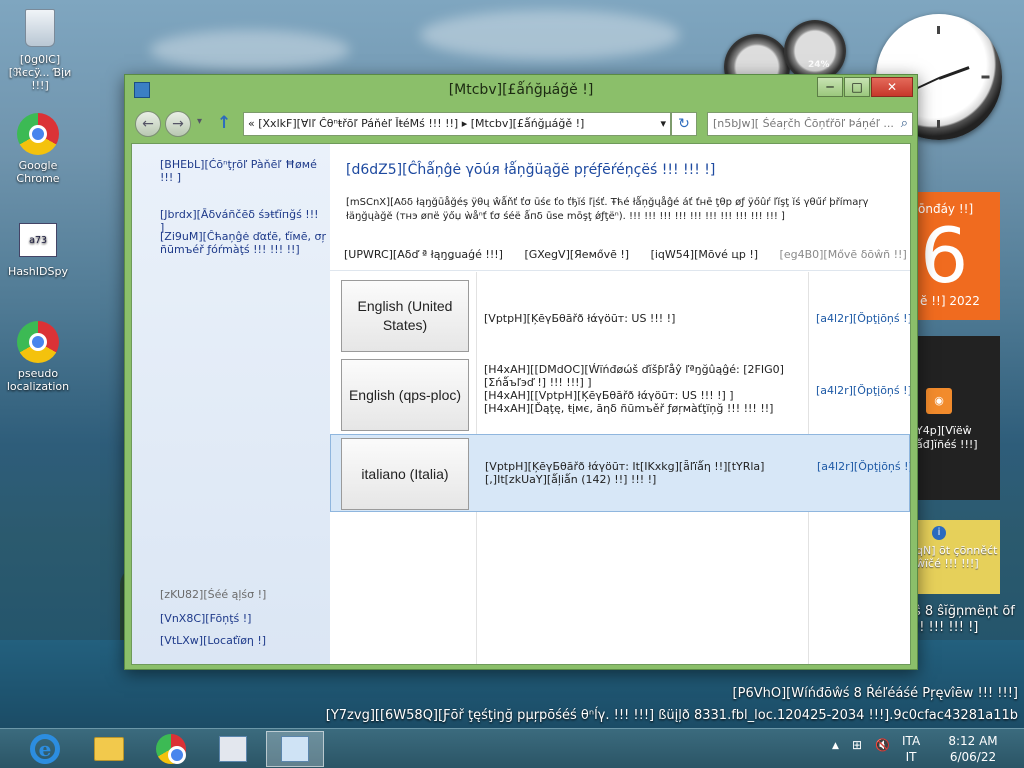  Describe the element at coordinates (213, 594) in the screenshot. I see `sidebar-see-also-heading: [zKU82][Śéé ąļśσ !]` at that location.